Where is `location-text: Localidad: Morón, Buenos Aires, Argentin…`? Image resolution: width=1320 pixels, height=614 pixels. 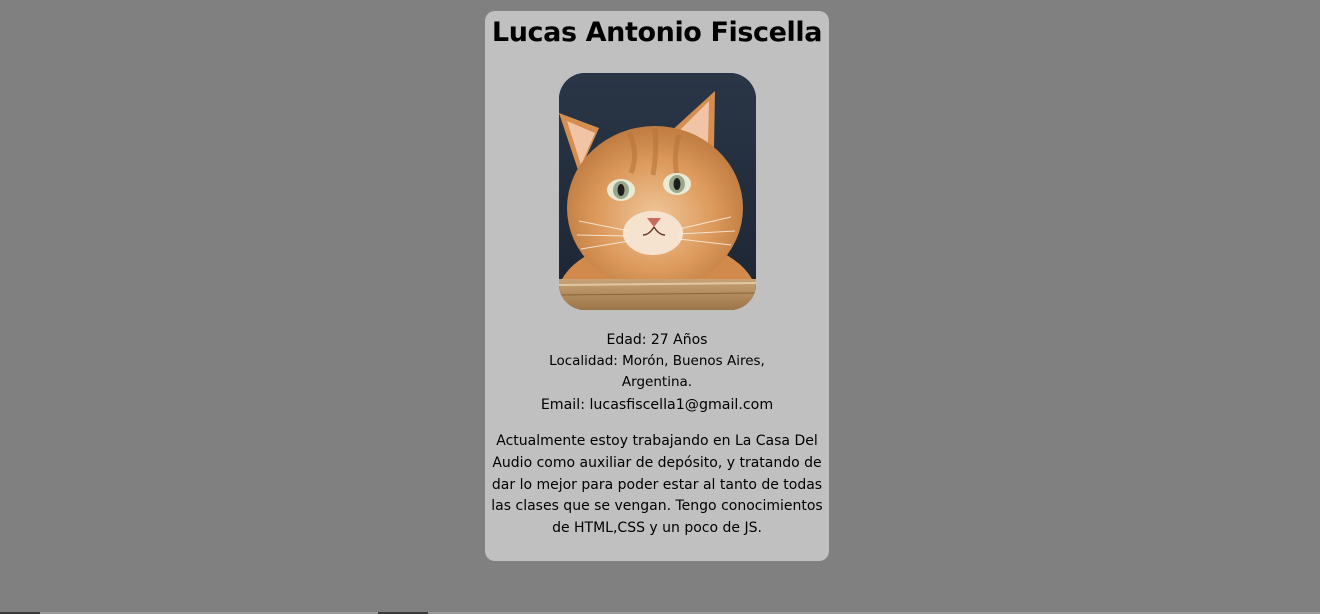
location-text: Localidad: Morón, Buenos Aires, Argentin… is located at coordinates (657, 371).